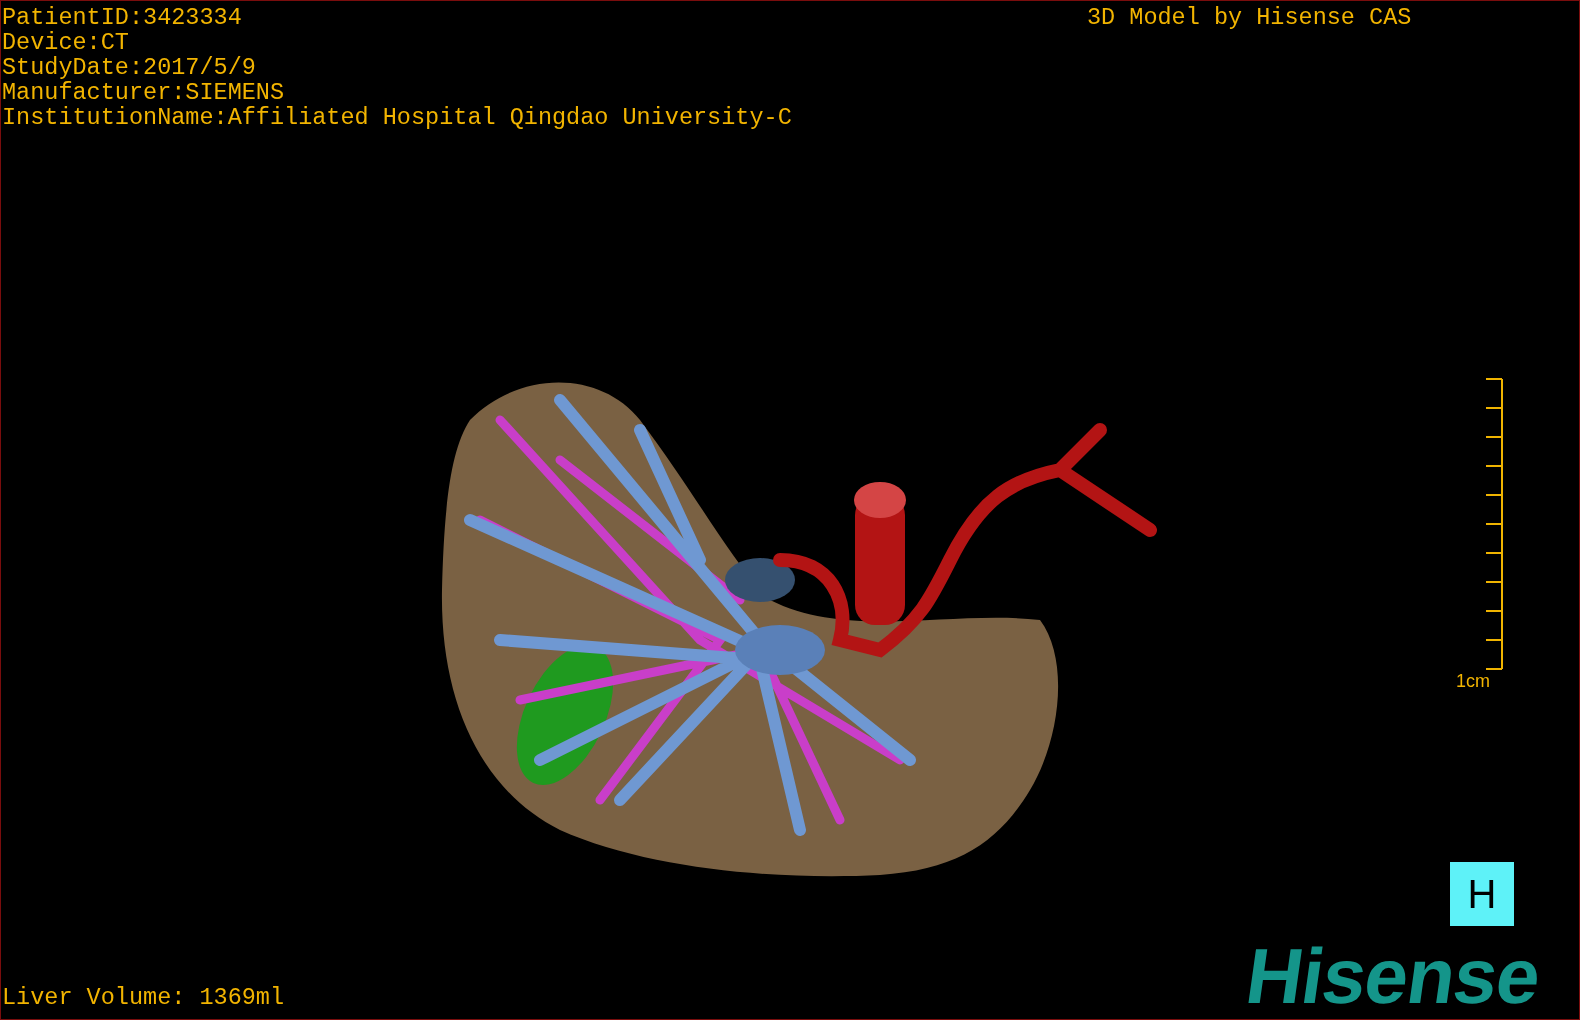 The image size is (1580, 1020). Describe the element at coordinates (66, 42) in the screenshot. I see `info-text: Device:CT` at that location.